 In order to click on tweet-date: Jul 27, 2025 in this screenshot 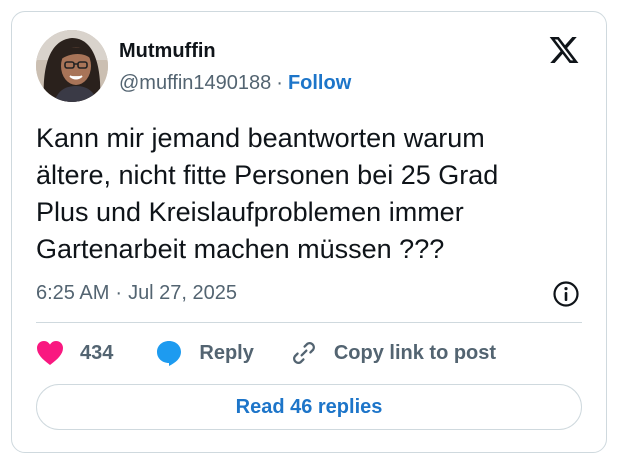, I will do `click(182, 293)`.